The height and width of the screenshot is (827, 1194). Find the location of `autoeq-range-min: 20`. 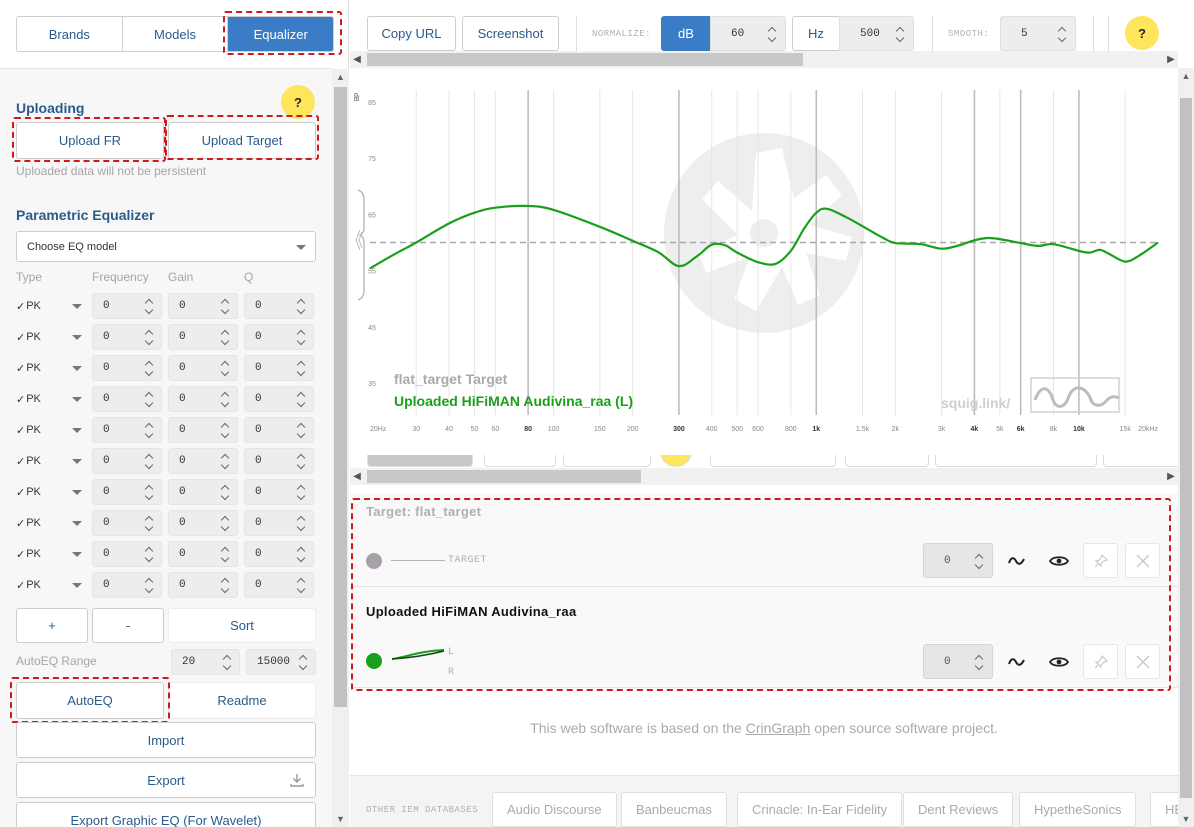

autoeq-range-min: 20 is located at coordinates (205, 662).